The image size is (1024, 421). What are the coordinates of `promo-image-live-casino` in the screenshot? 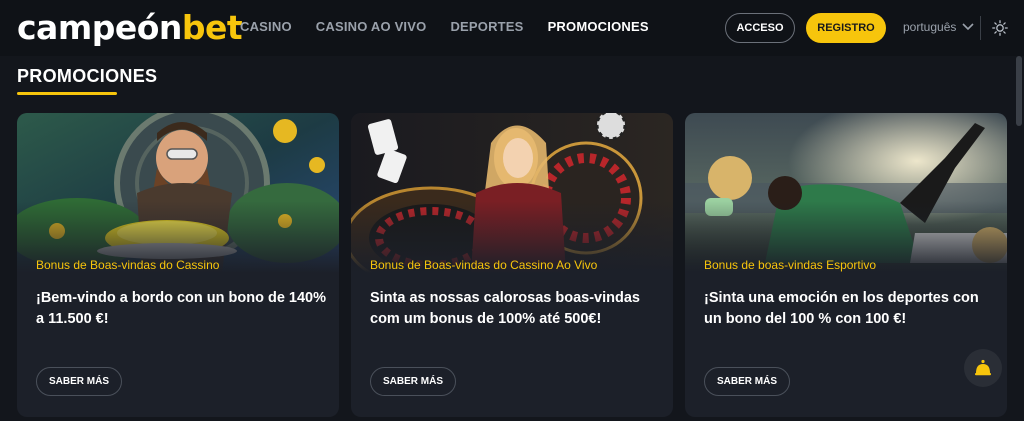 It's located at (512, 193).